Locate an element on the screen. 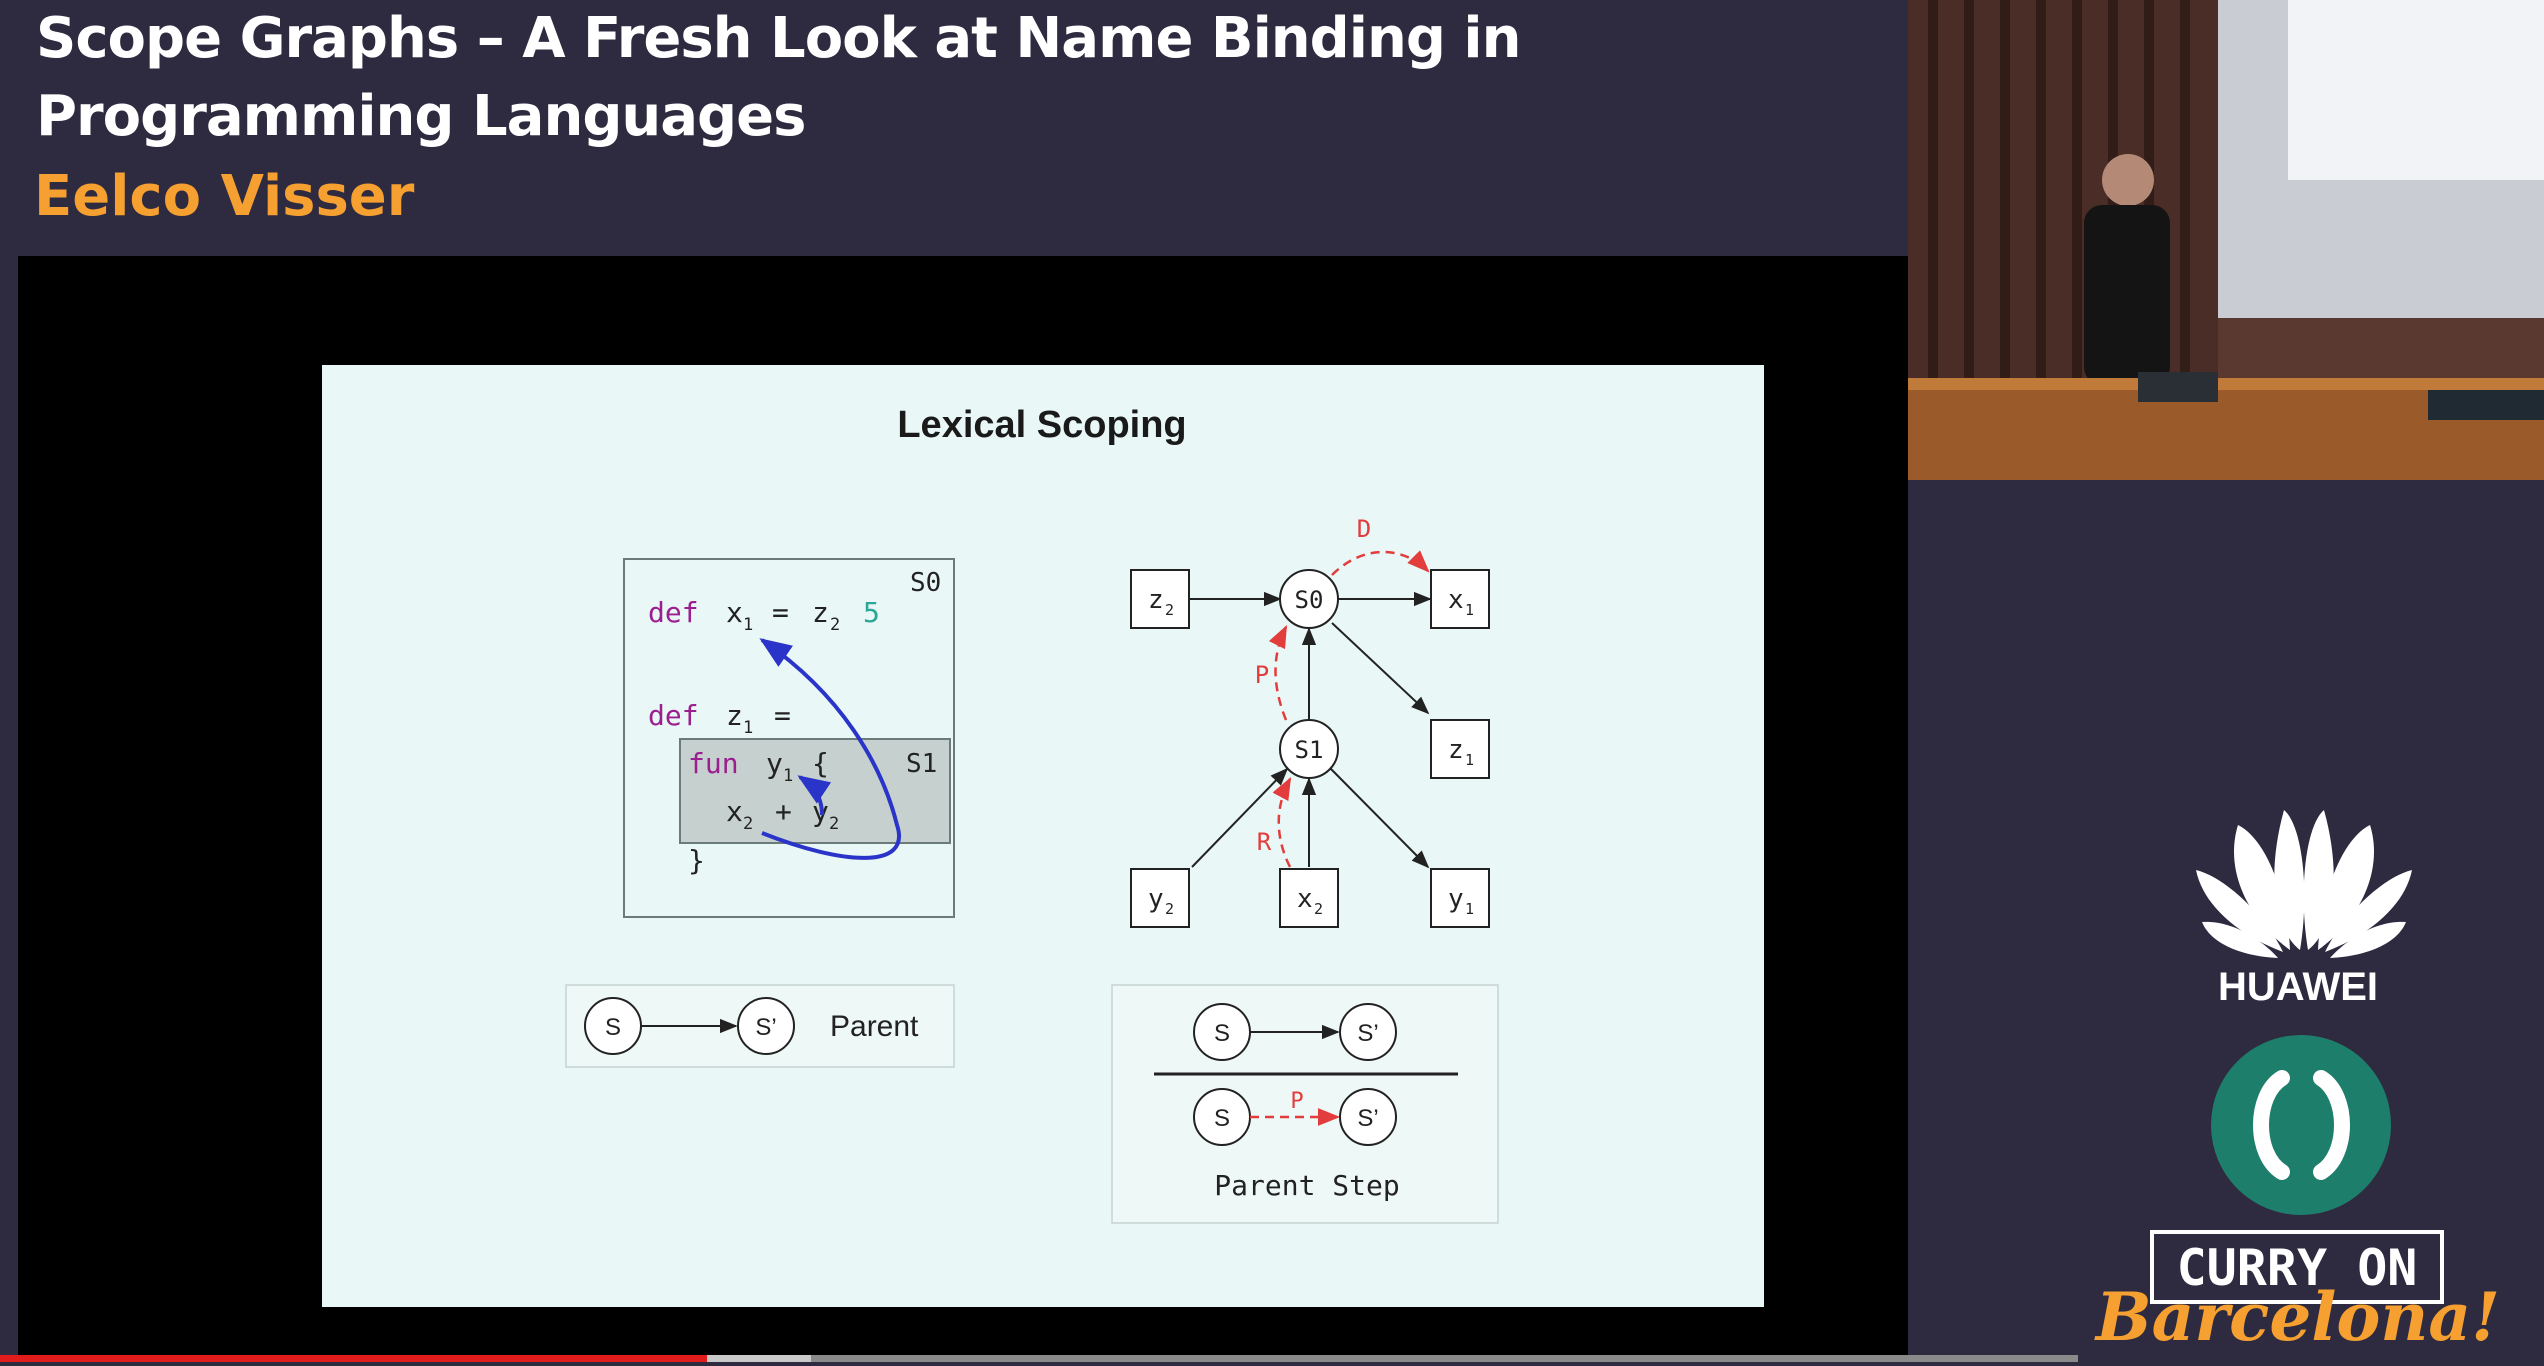  video-progress-played is located at coordinates (353, 1358).